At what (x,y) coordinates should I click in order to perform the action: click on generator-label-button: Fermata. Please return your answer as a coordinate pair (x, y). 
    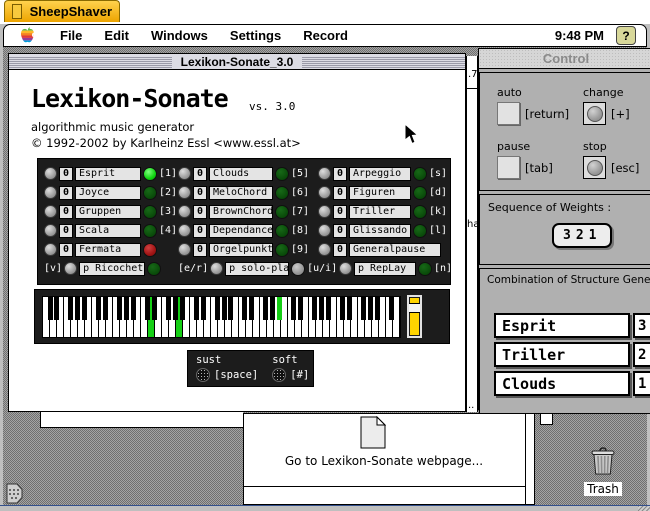
    Looking at the image, I should click on (108, 249).